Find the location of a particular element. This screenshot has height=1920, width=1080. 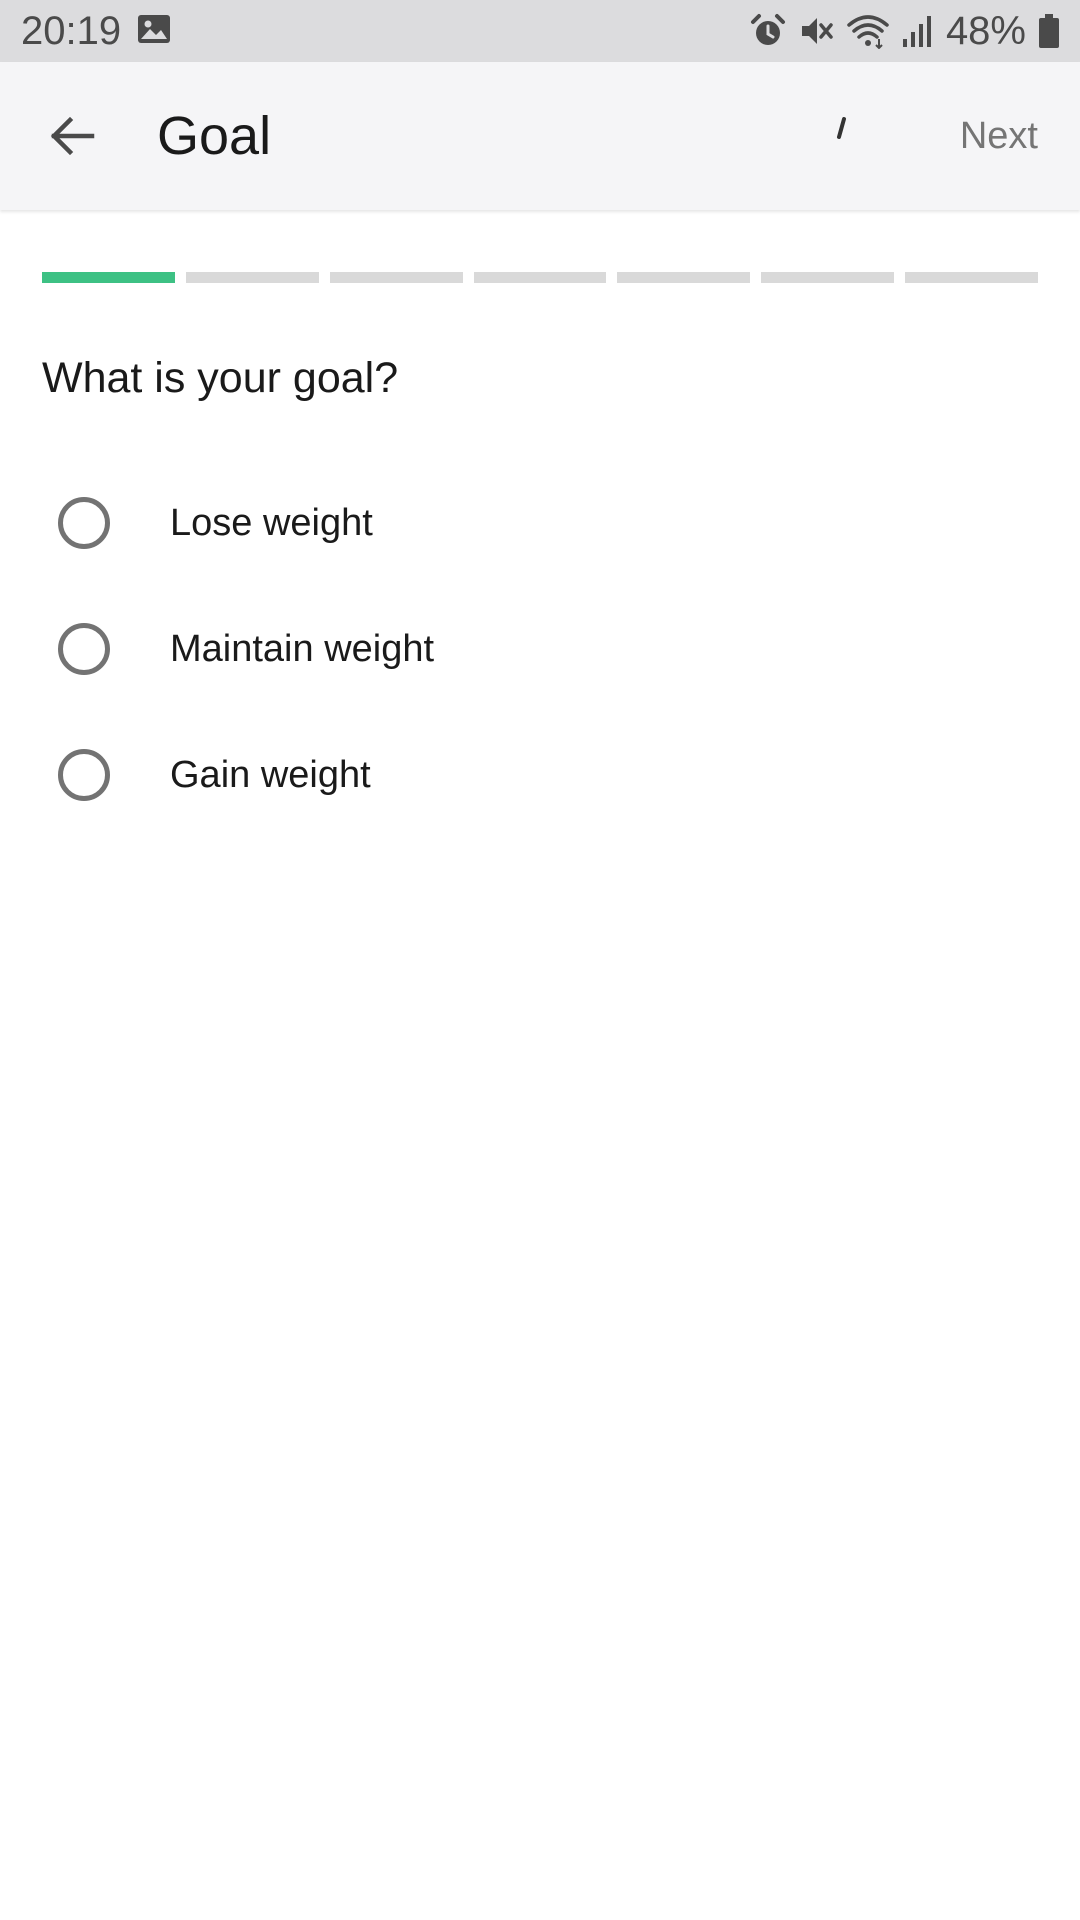

step-progress is located at coordinates (540, 277).